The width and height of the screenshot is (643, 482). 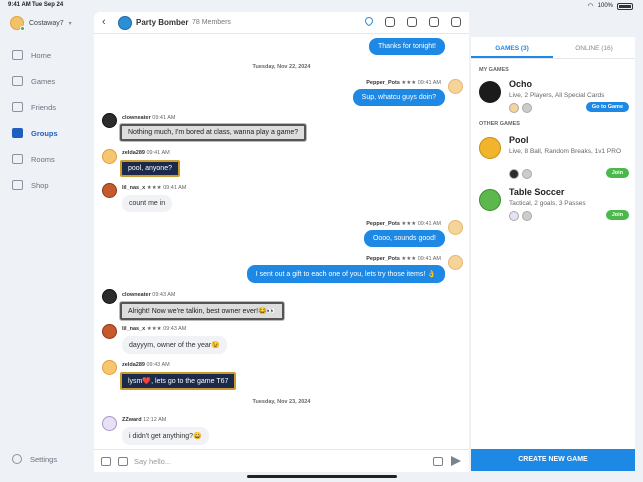 I want to click on sidebar-item-friends: Friends, so click(x=35, y=107).